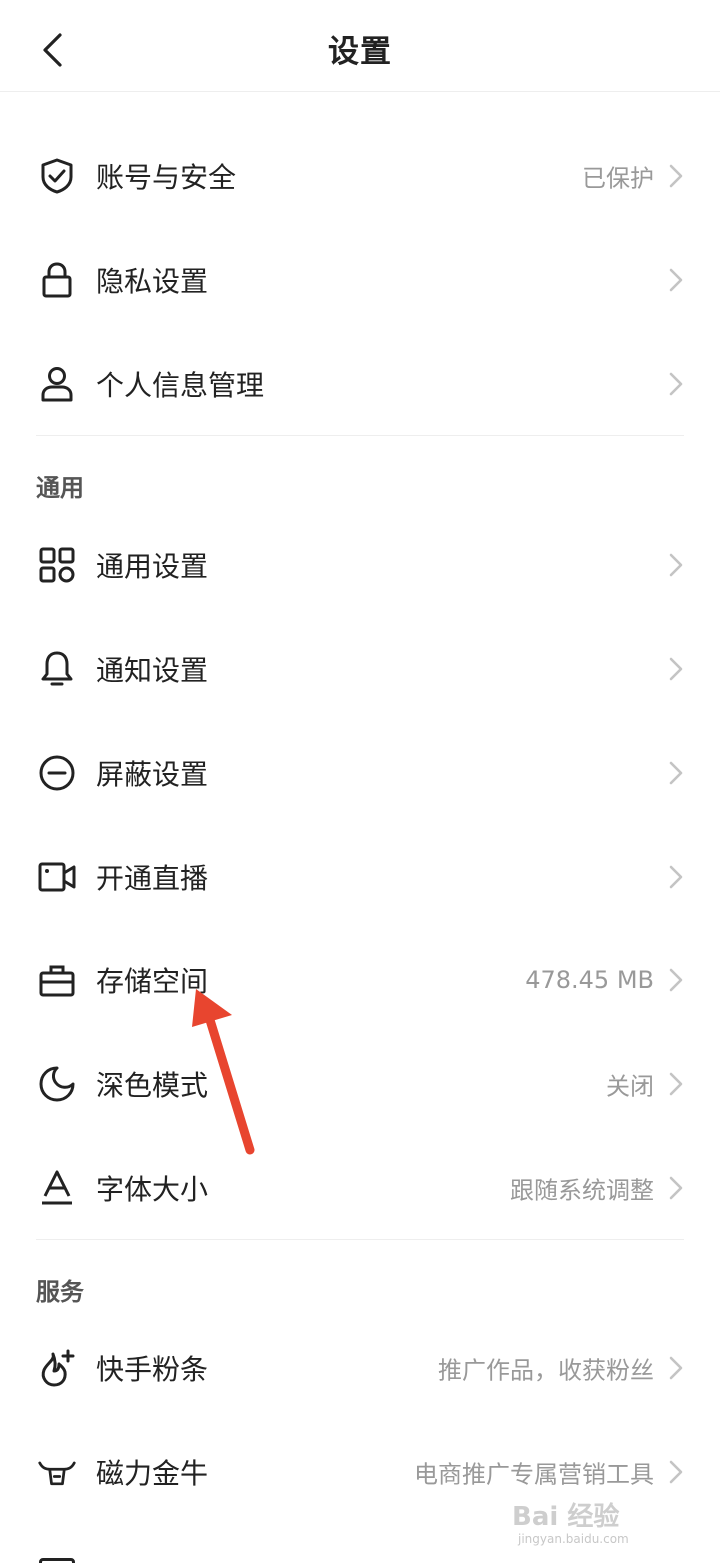  I want to click on settings-row-account-security: 账号与安全 已保护, so click(360, 176).